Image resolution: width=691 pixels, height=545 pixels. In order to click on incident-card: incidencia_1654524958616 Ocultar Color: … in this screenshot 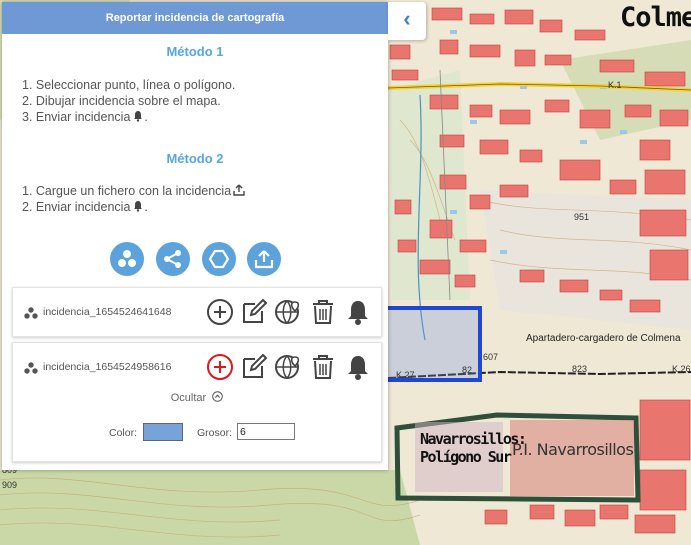, I will do `click(197, 402)`.